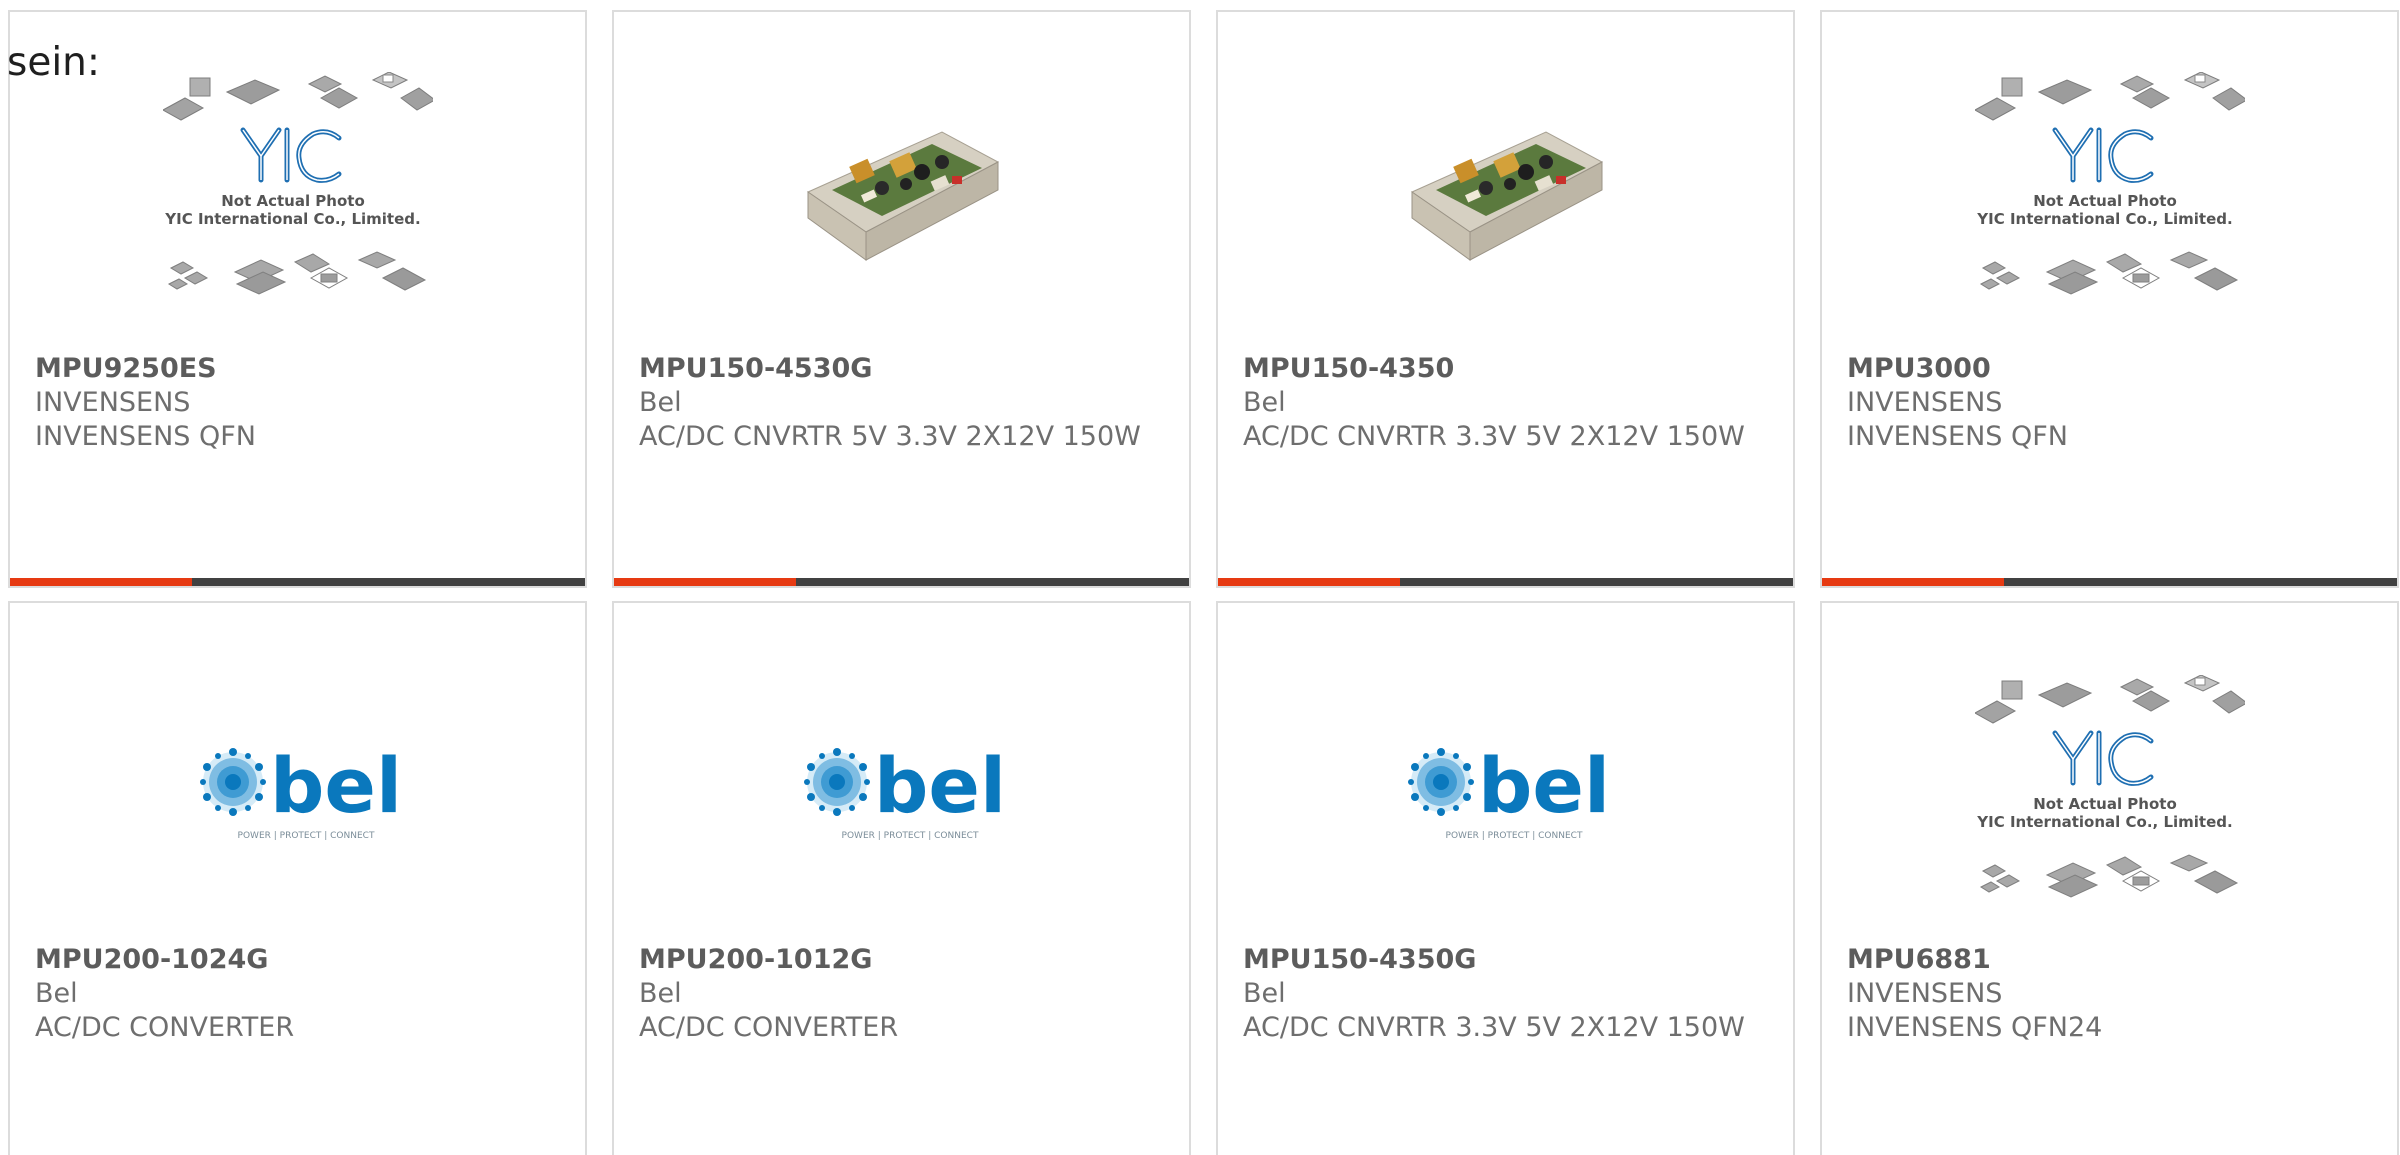 Image resolution: width=2400 pixels, height=1155 pixels. What do you see at coordinates (904, 994) in the screenshot?
I see `product-info: MPU200-1012G Bel AC/DC CONVERTER` at bounding box center [904, 994].